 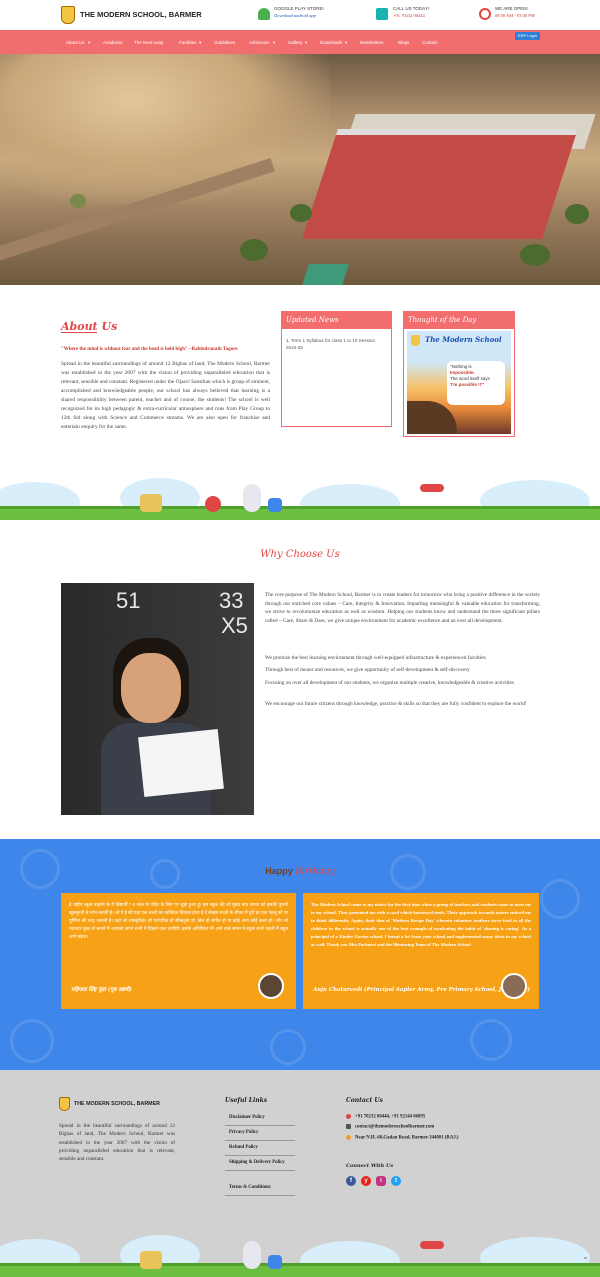 What do you see at coordinates (390, 1127) in the screenshot?
I see `contact-email: contact@themodernschoolbarmer.com` at bounding box center [390, 1127].